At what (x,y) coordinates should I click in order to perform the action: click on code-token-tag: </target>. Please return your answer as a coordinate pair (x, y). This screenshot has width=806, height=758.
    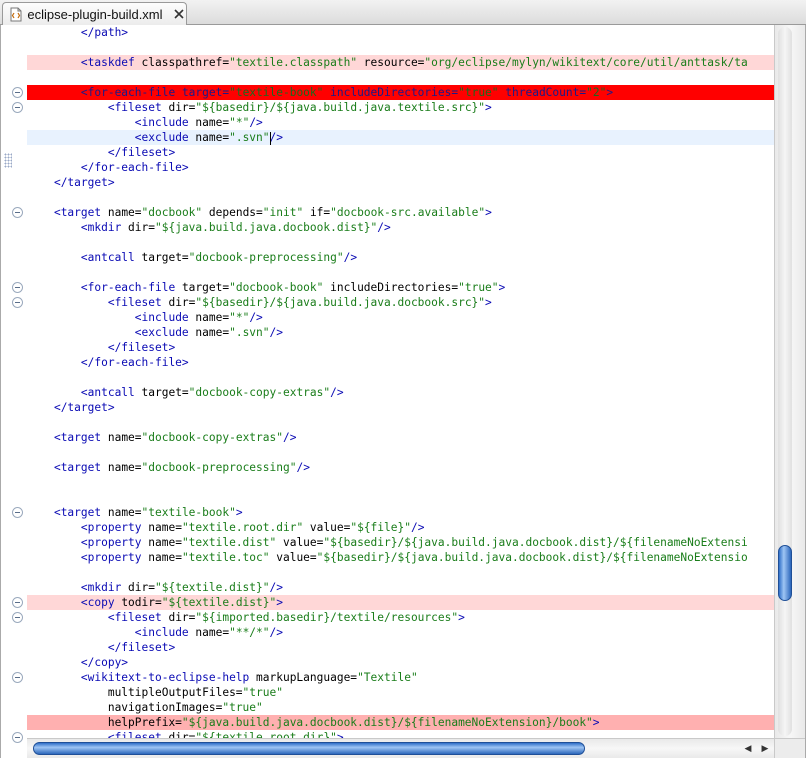
    Looking at the image, I should click on (84, 407).